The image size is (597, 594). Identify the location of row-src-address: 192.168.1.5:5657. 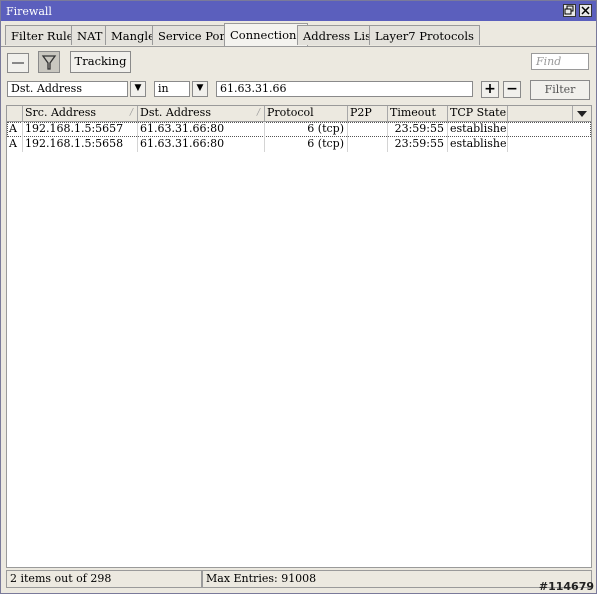
(80, 129).